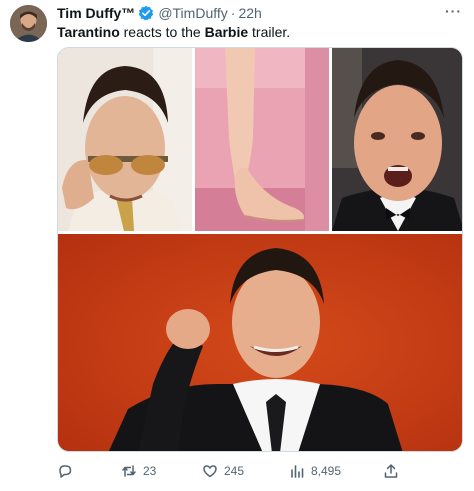 The image size is (474, 491). I want to click on tweet-header: Tim Duffy™ @TimDuffy · 22h ···, so click(259, 12).